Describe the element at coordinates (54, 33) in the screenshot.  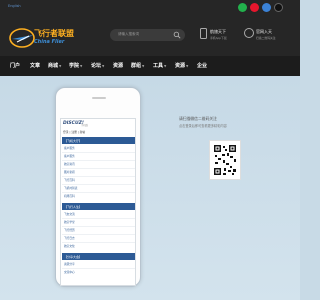
I see `logo-text-cn: 飞行者联盟` at that location.